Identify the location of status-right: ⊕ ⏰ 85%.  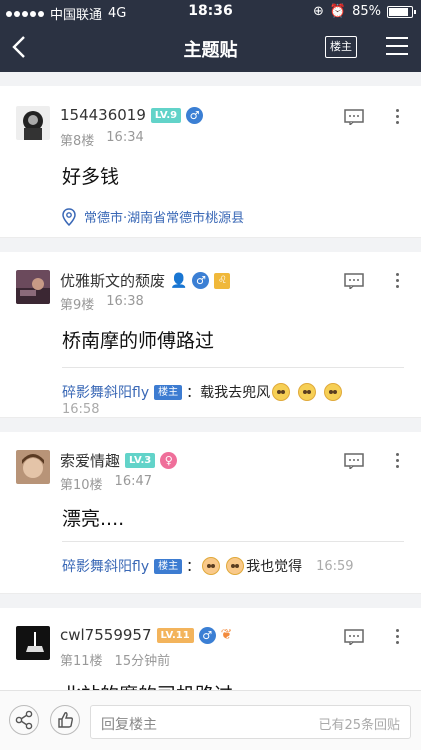
(364, 11).